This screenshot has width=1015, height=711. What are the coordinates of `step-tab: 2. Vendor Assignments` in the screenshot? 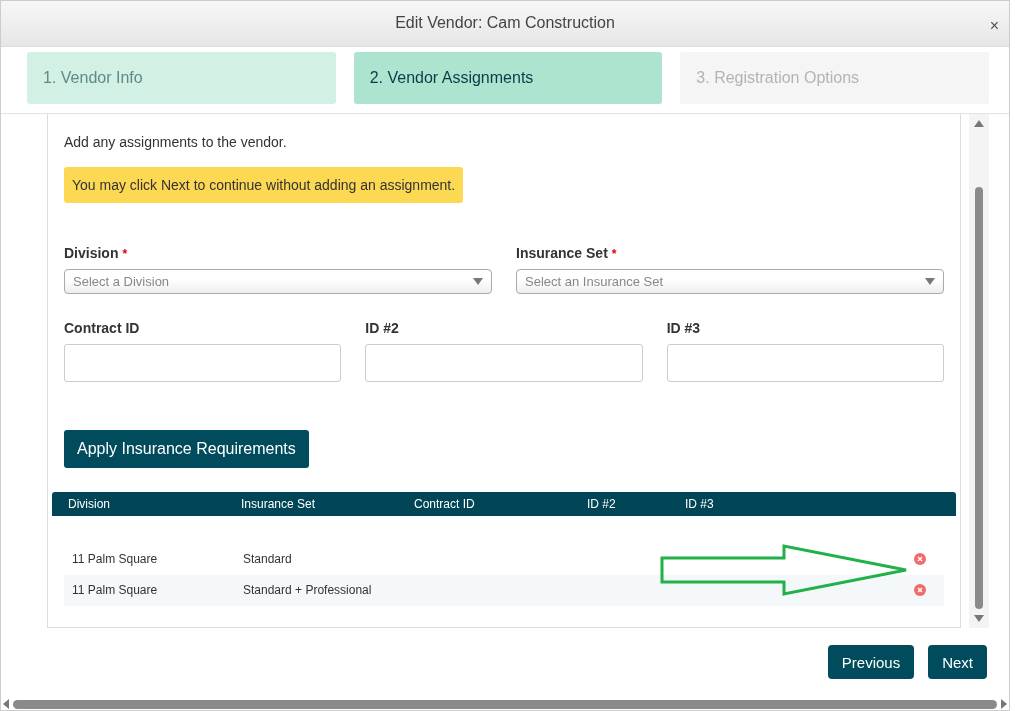 It's located at (508, 77).